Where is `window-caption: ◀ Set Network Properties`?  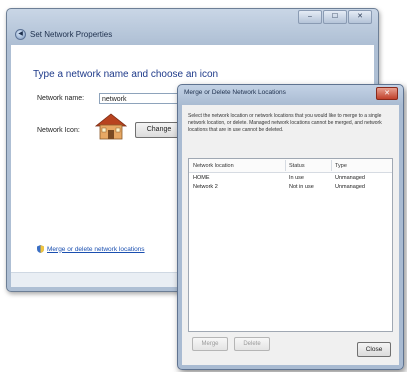
window-caption: ◀ Set Network Properties is located at coordinates (63, 34).